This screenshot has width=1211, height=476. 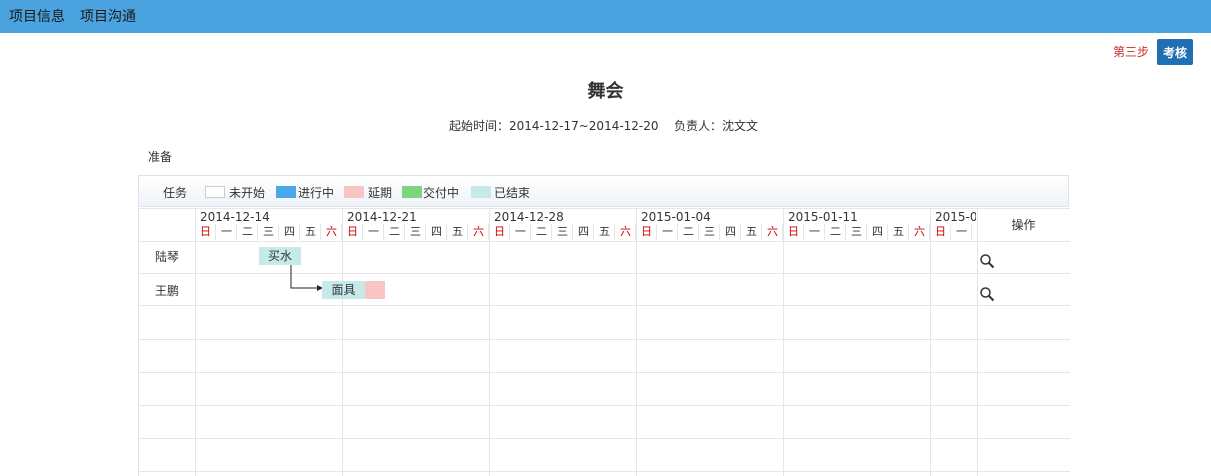 What do you see at coordinates (247, 193) in the screenshot?
I see `legend-not-started: 未开始` at bounding box center [247, 193].